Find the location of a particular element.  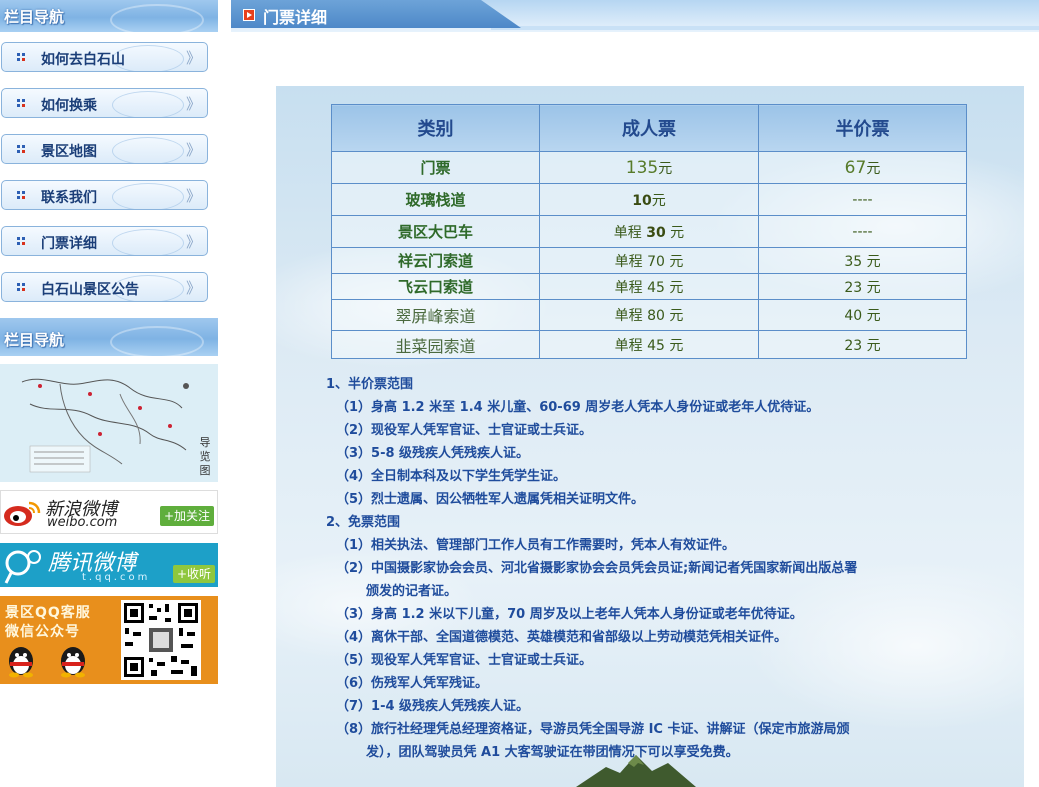

tqq-logo-icon is located at coordinates (22, 567).